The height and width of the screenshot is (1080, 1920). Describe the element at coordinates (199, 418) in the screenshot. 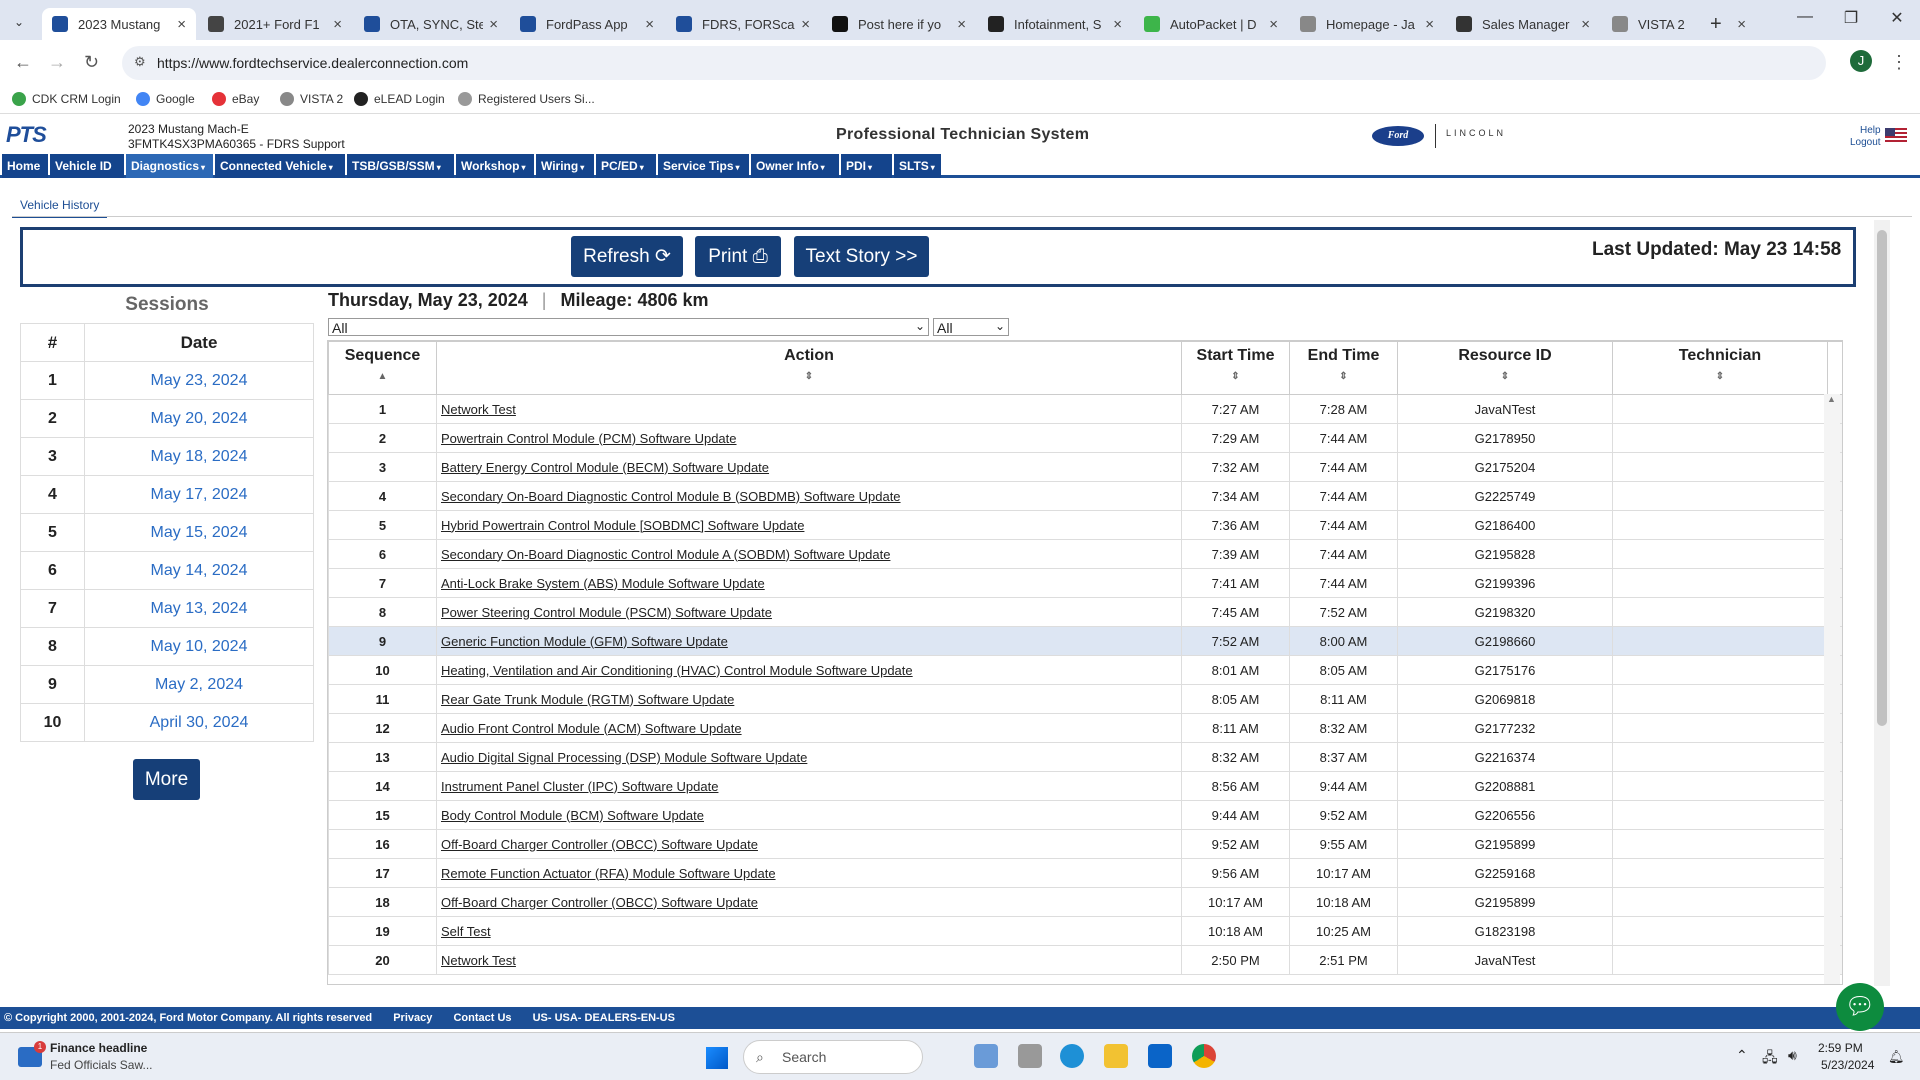

I see `session-date-link: May 20, 2024` at that location.